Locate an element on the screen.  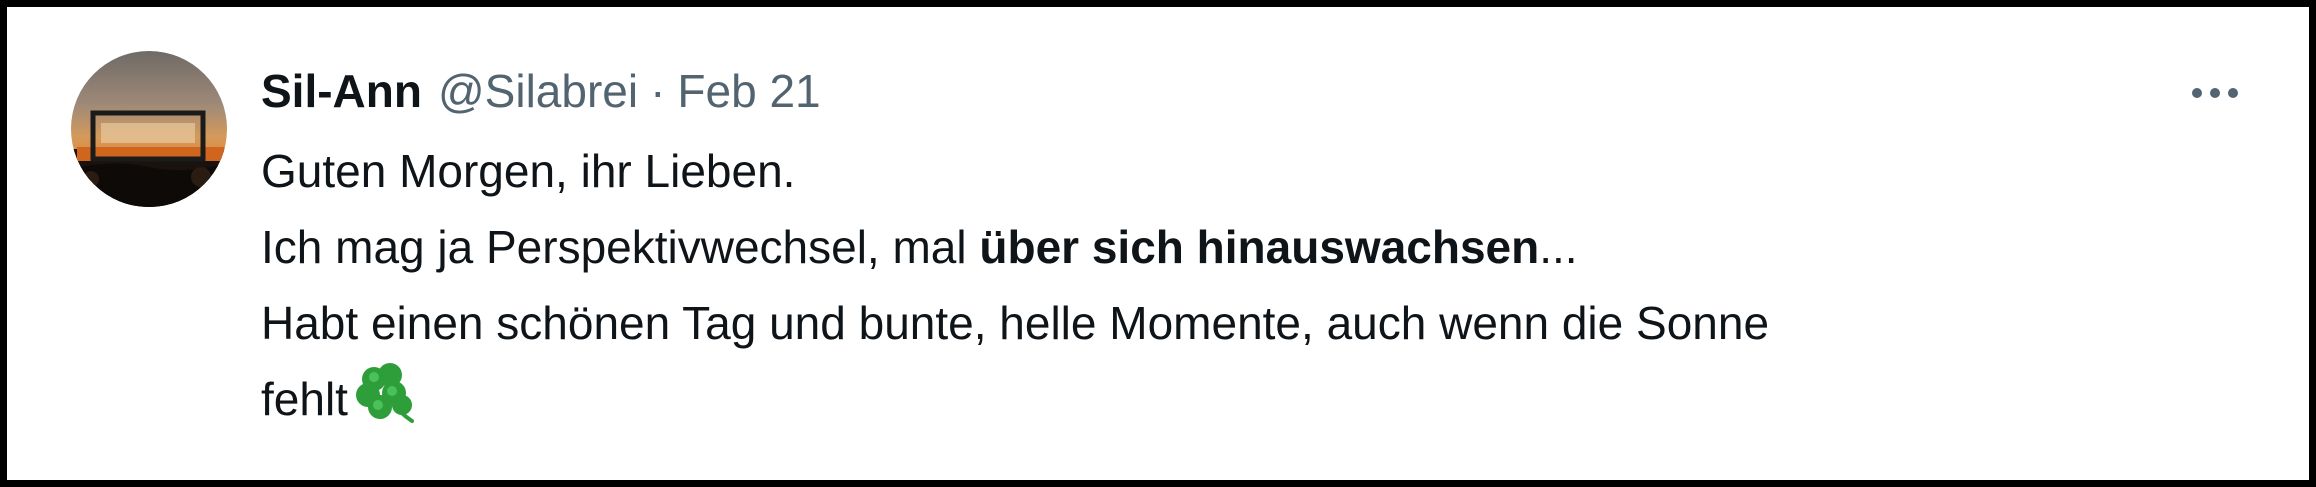
text-segment: Ich mag ja Perspektivwechsel, mal is located at coordinates (620, 247).